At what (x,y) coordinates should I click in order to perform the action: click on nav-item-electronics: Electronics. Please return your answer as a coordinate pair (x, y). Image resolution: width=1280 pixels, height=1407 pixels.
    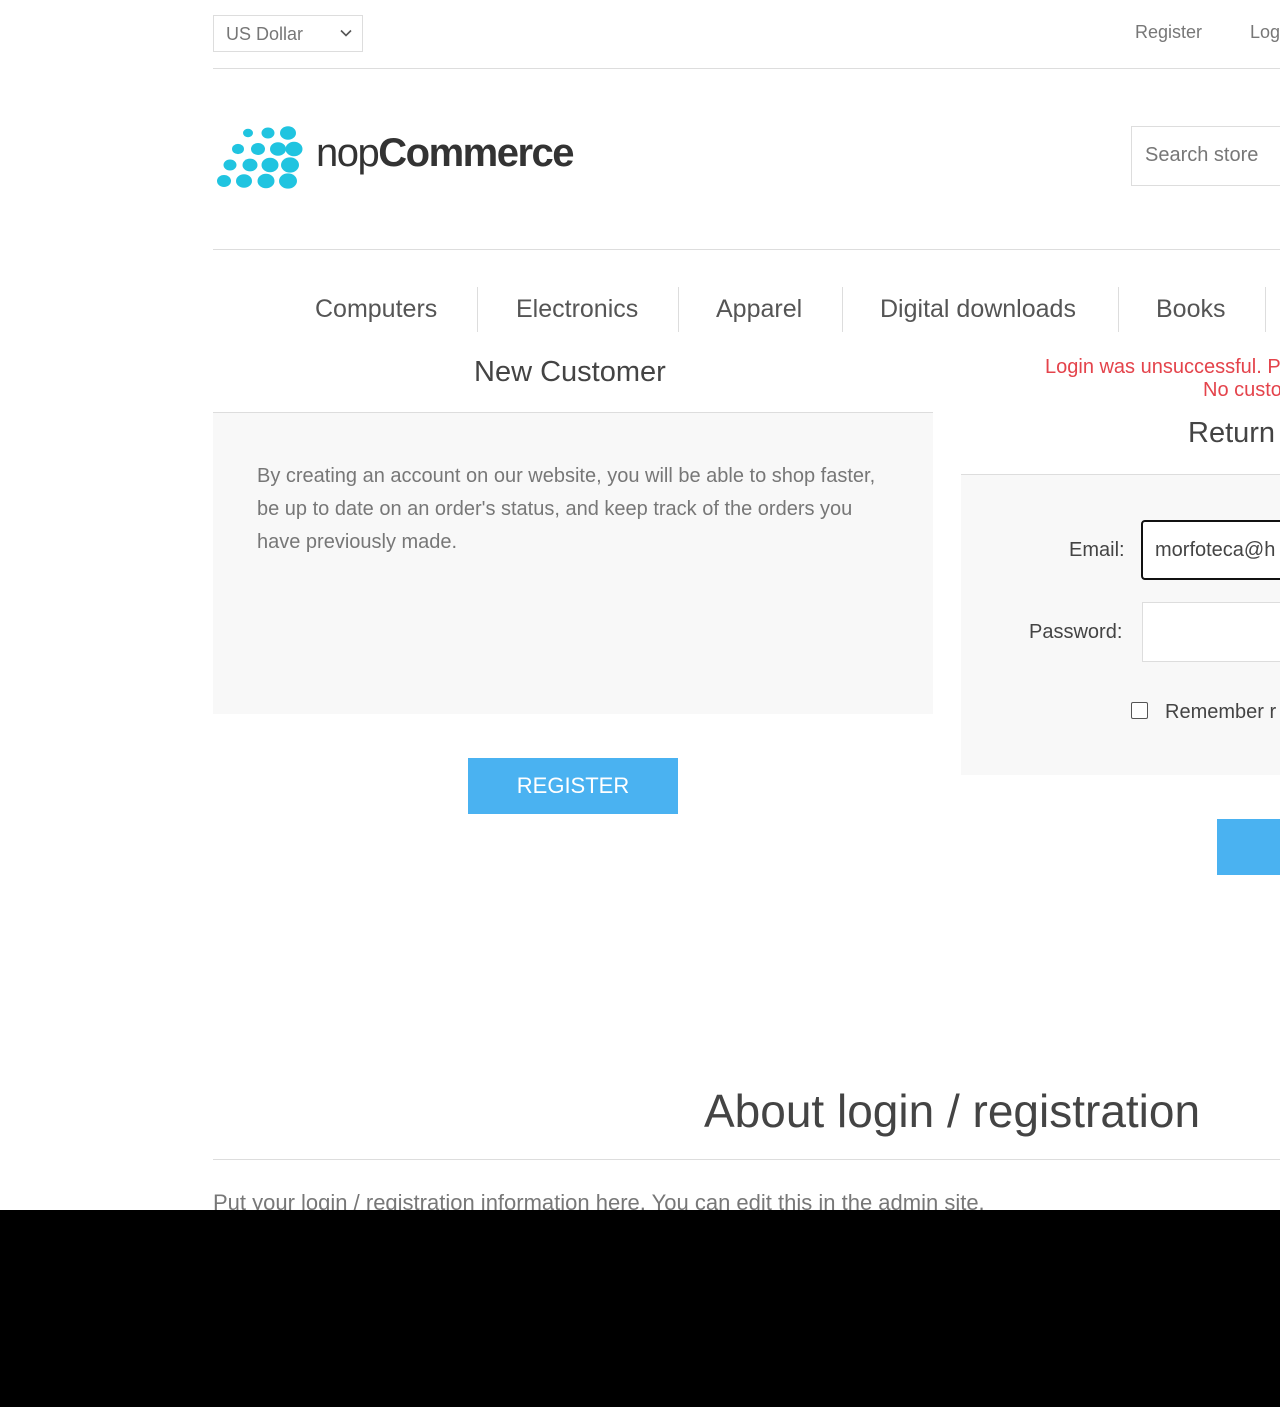
    Looking at the image, I should click on (577, 309).